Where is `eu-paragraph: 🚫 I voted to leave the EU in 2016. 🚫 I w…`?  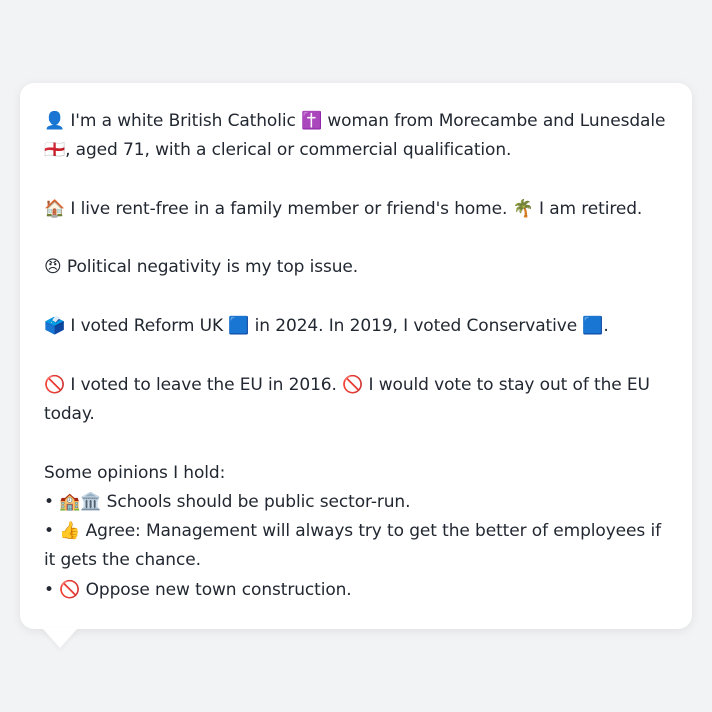 eu-paragraph: 🚫 I voted to leave the EU in 2016. 🚫 I w… is located at coordinates (347, 399).